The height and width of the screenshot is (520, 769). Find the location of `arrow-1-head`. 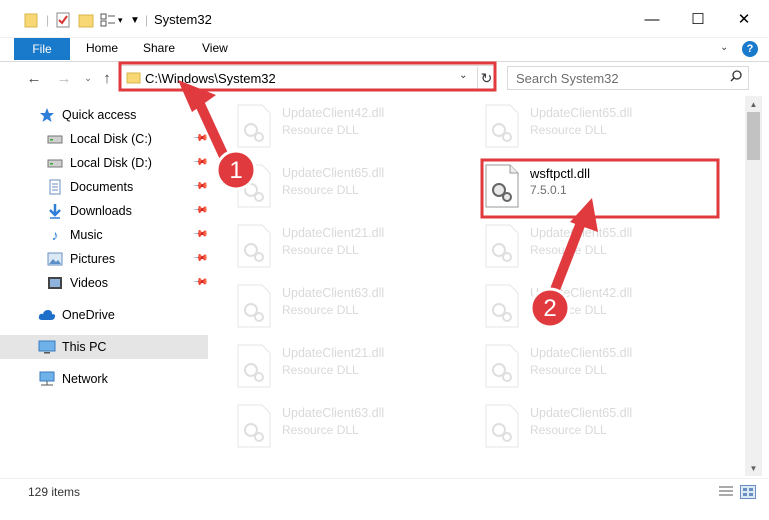

arrow-1-head is located at coordinates (197, 96).